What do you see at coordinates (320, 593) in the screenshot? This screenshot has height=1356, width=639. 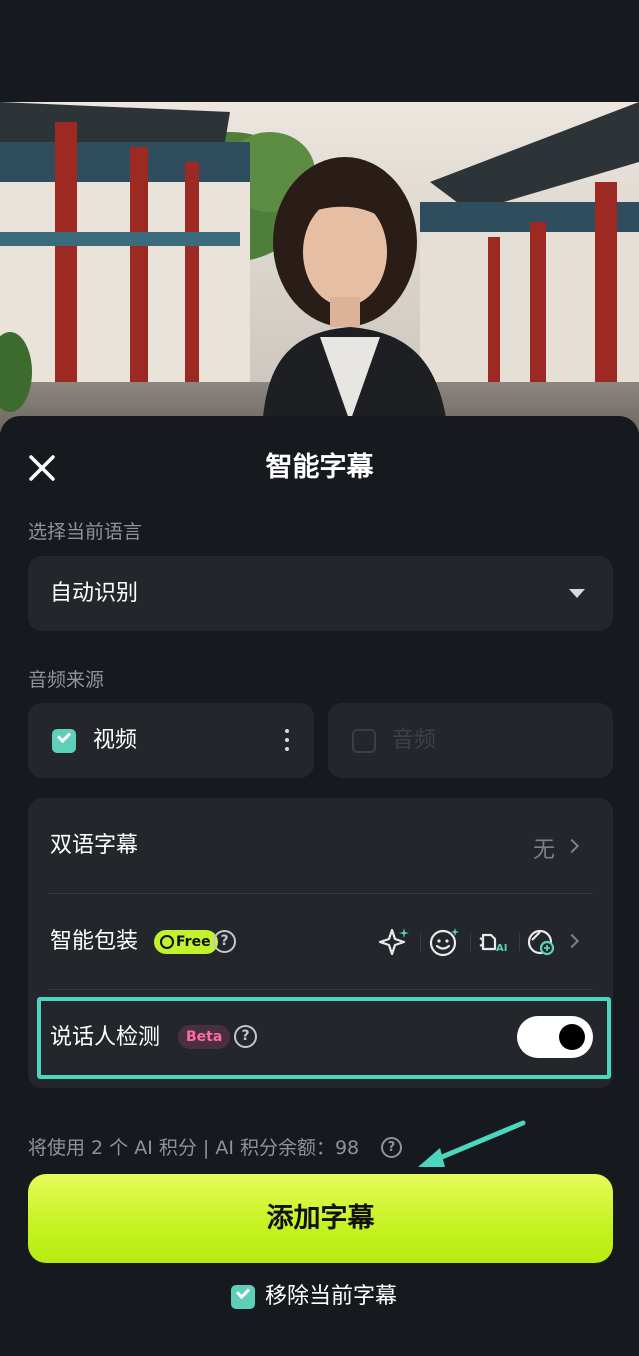 I see `language-select: 自动识别` at bounding box center [320, 593].